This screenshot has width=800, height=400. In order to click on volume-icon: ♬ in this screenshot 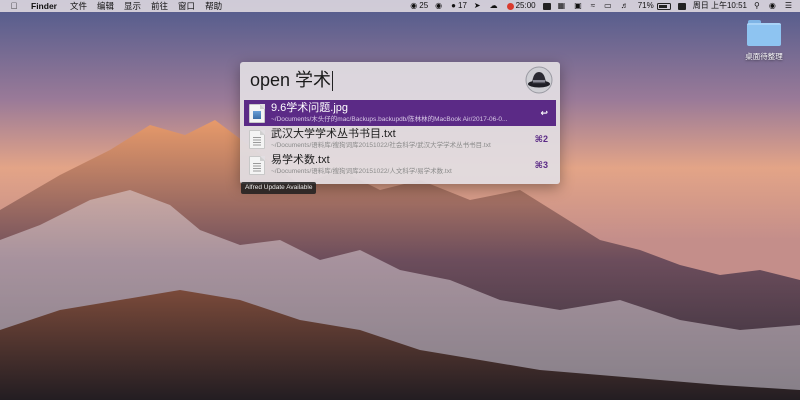, I will do `click(624, 5)`.